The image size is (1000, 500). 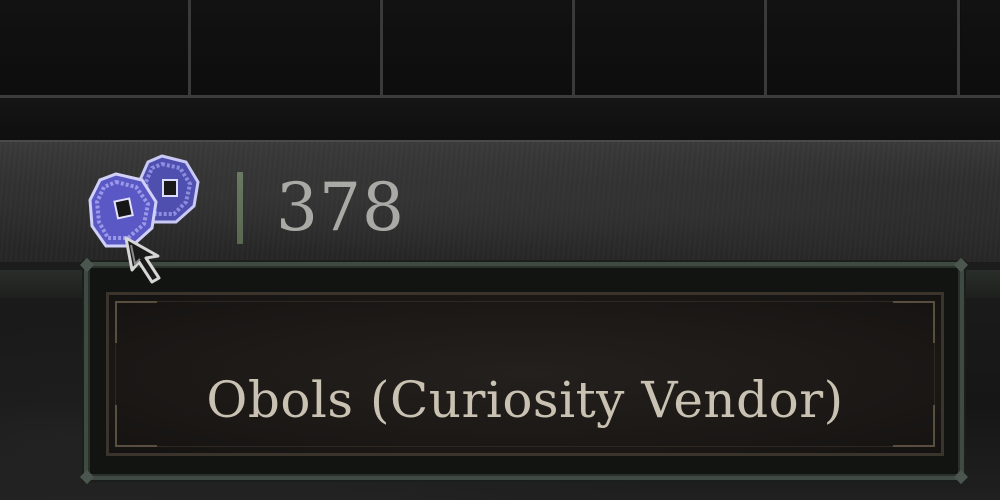 I want to click on arrow-cursor-icon, so click(x=146, y=262).